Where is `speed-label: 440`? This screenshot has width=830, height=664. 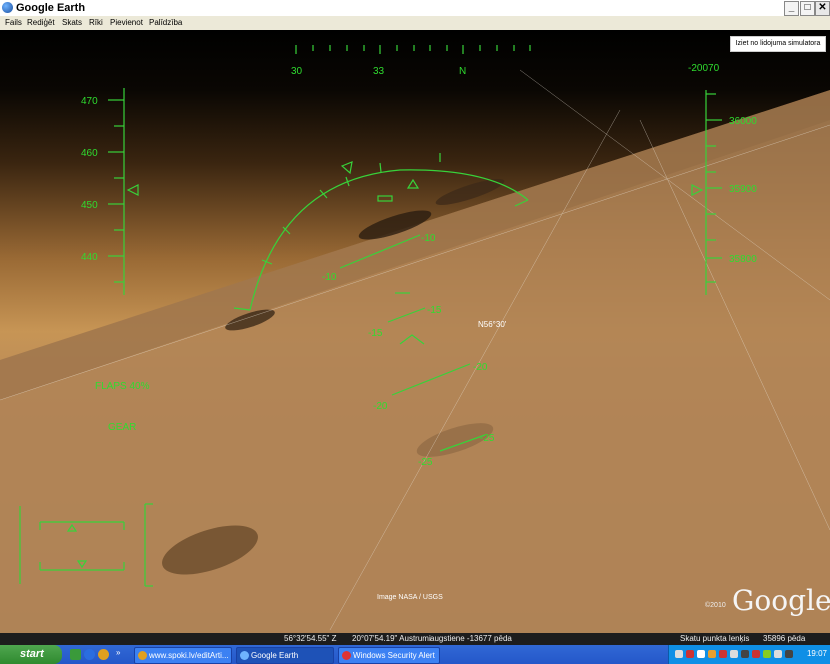 speed-label: 440 is located at coordinates (89, 257).